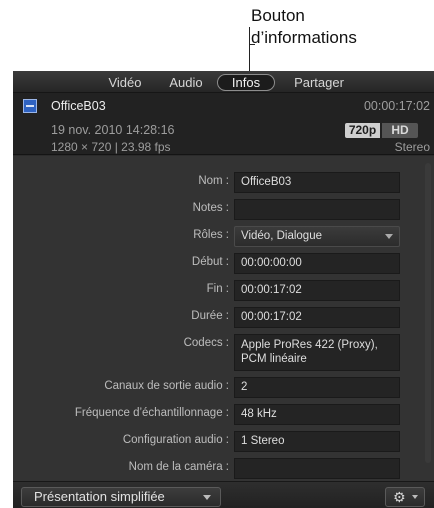  Describe the element at coordinates (319, 82) in the screenshot. I see `tab-share: Partager` at that location.